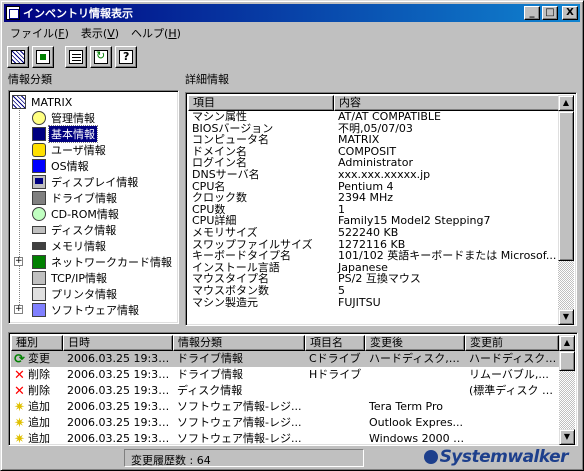  What do you see at coordinates (37, 343) in the screenshot?
I see `column-type: 種別` at bounding box center [37, 343].